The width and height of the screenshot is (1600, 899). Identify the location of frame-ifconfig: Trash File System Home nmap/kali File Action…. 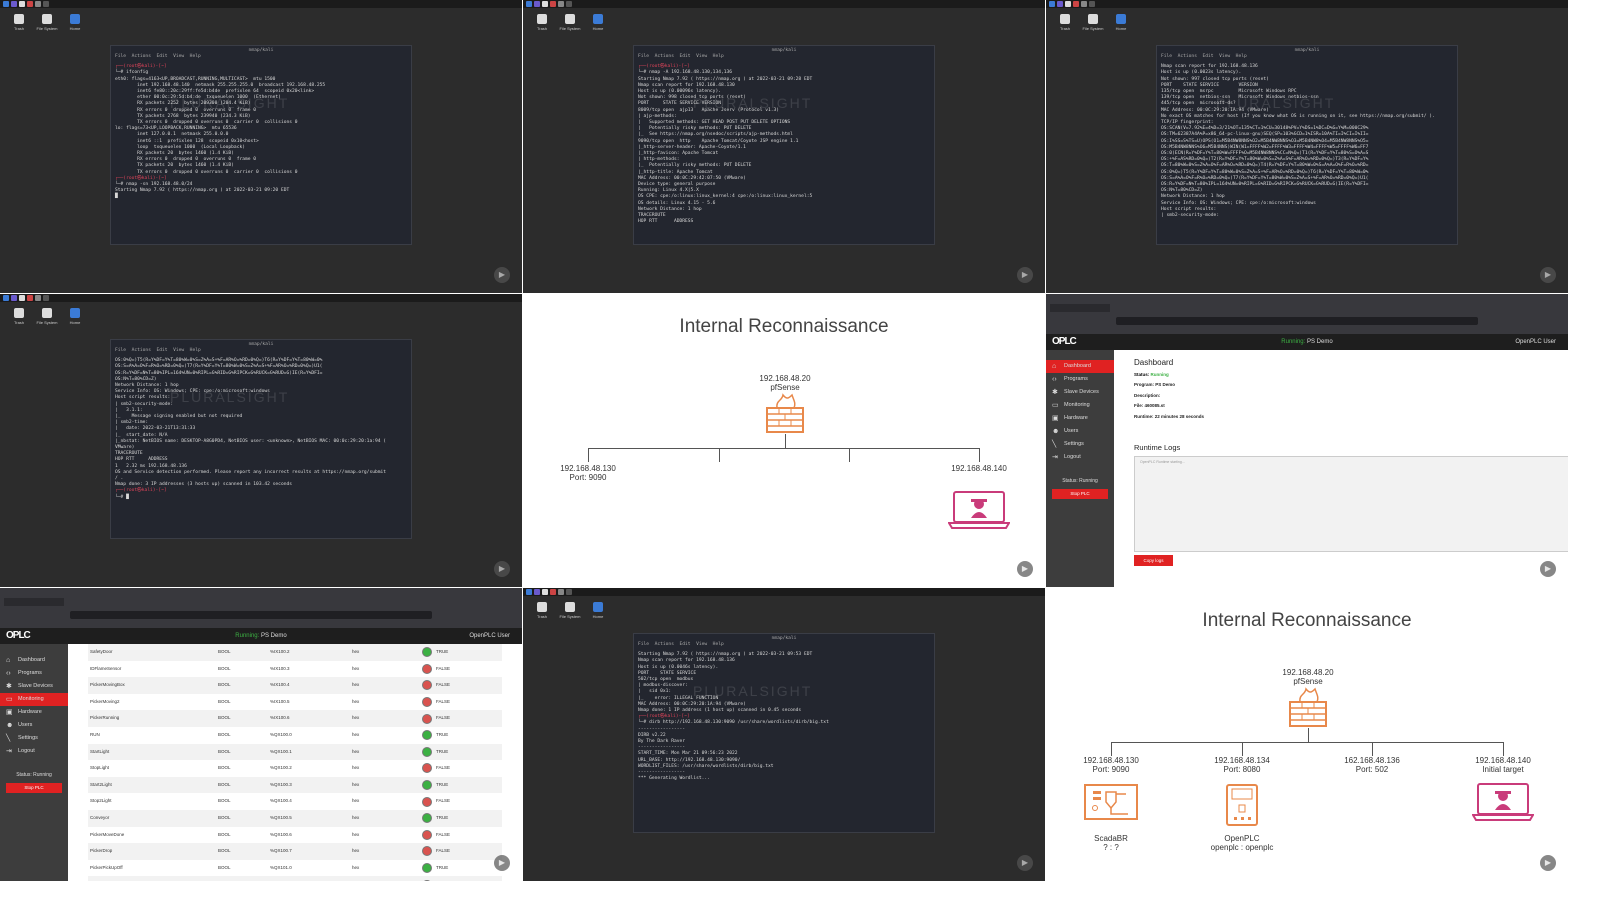
(261, 146).